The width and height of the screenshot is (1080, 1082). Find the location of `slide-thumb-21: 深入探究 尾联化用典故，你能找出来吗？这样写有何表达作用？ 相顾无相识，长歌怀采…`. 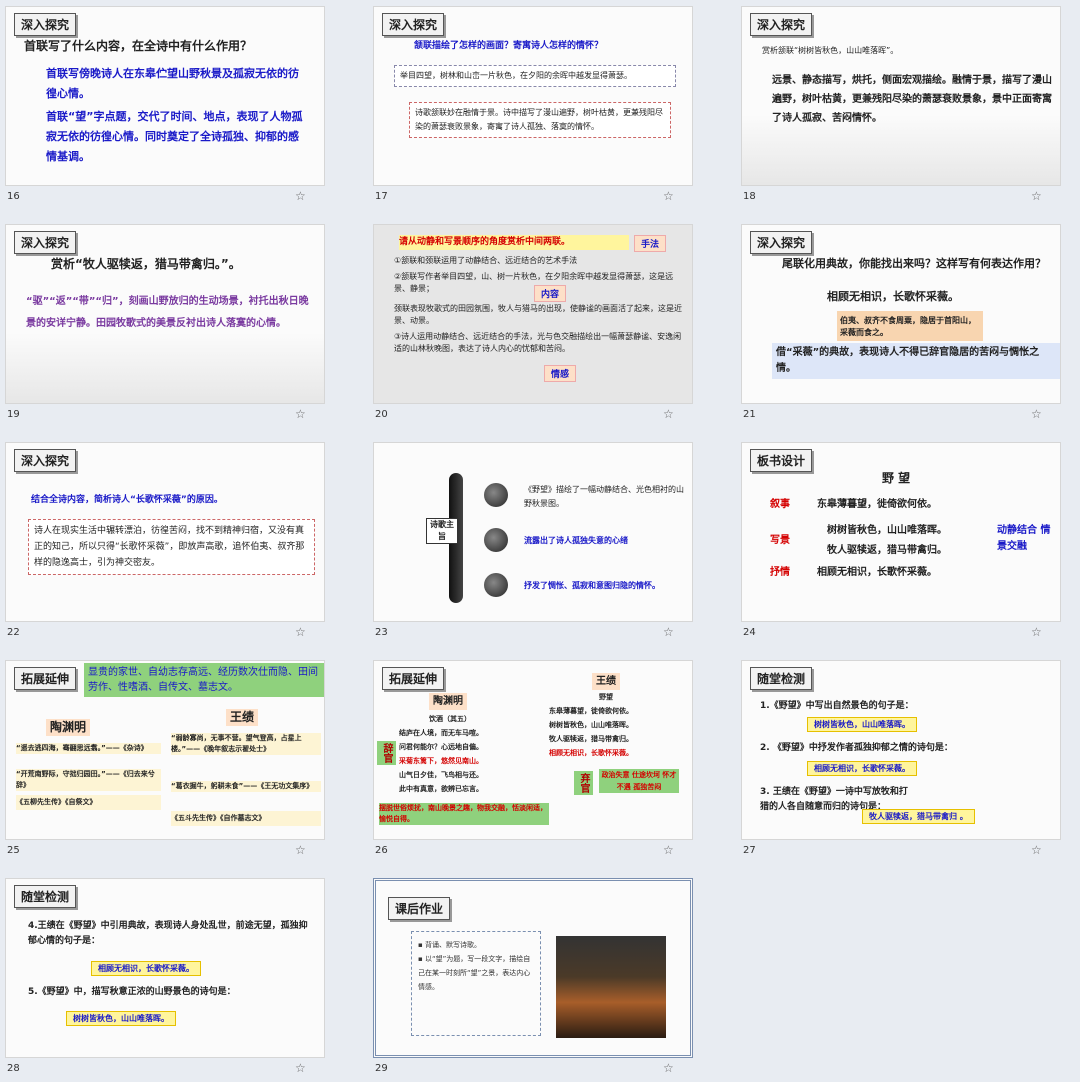

slide-thumb-21: 深入探究 尾联化用典故，你能找出来吗？这样写有何表达作用？ 相顾无相识，长歌怀采… is located at coordinates (901, 323).